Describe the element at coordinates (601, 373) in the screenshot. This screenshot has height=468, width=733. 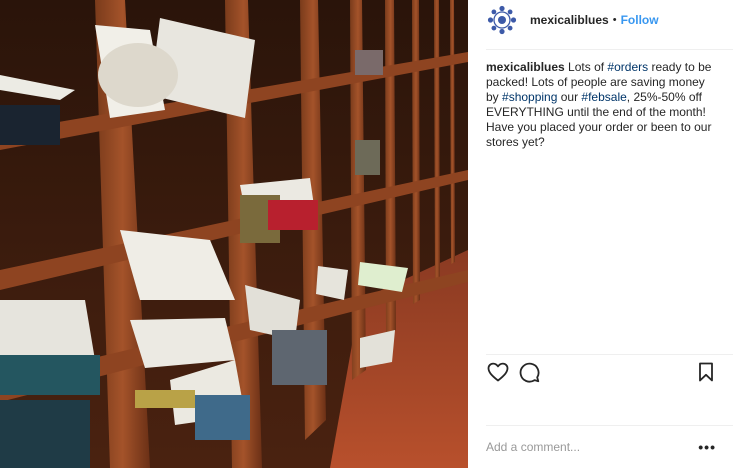
I see `post-actions` at that location.